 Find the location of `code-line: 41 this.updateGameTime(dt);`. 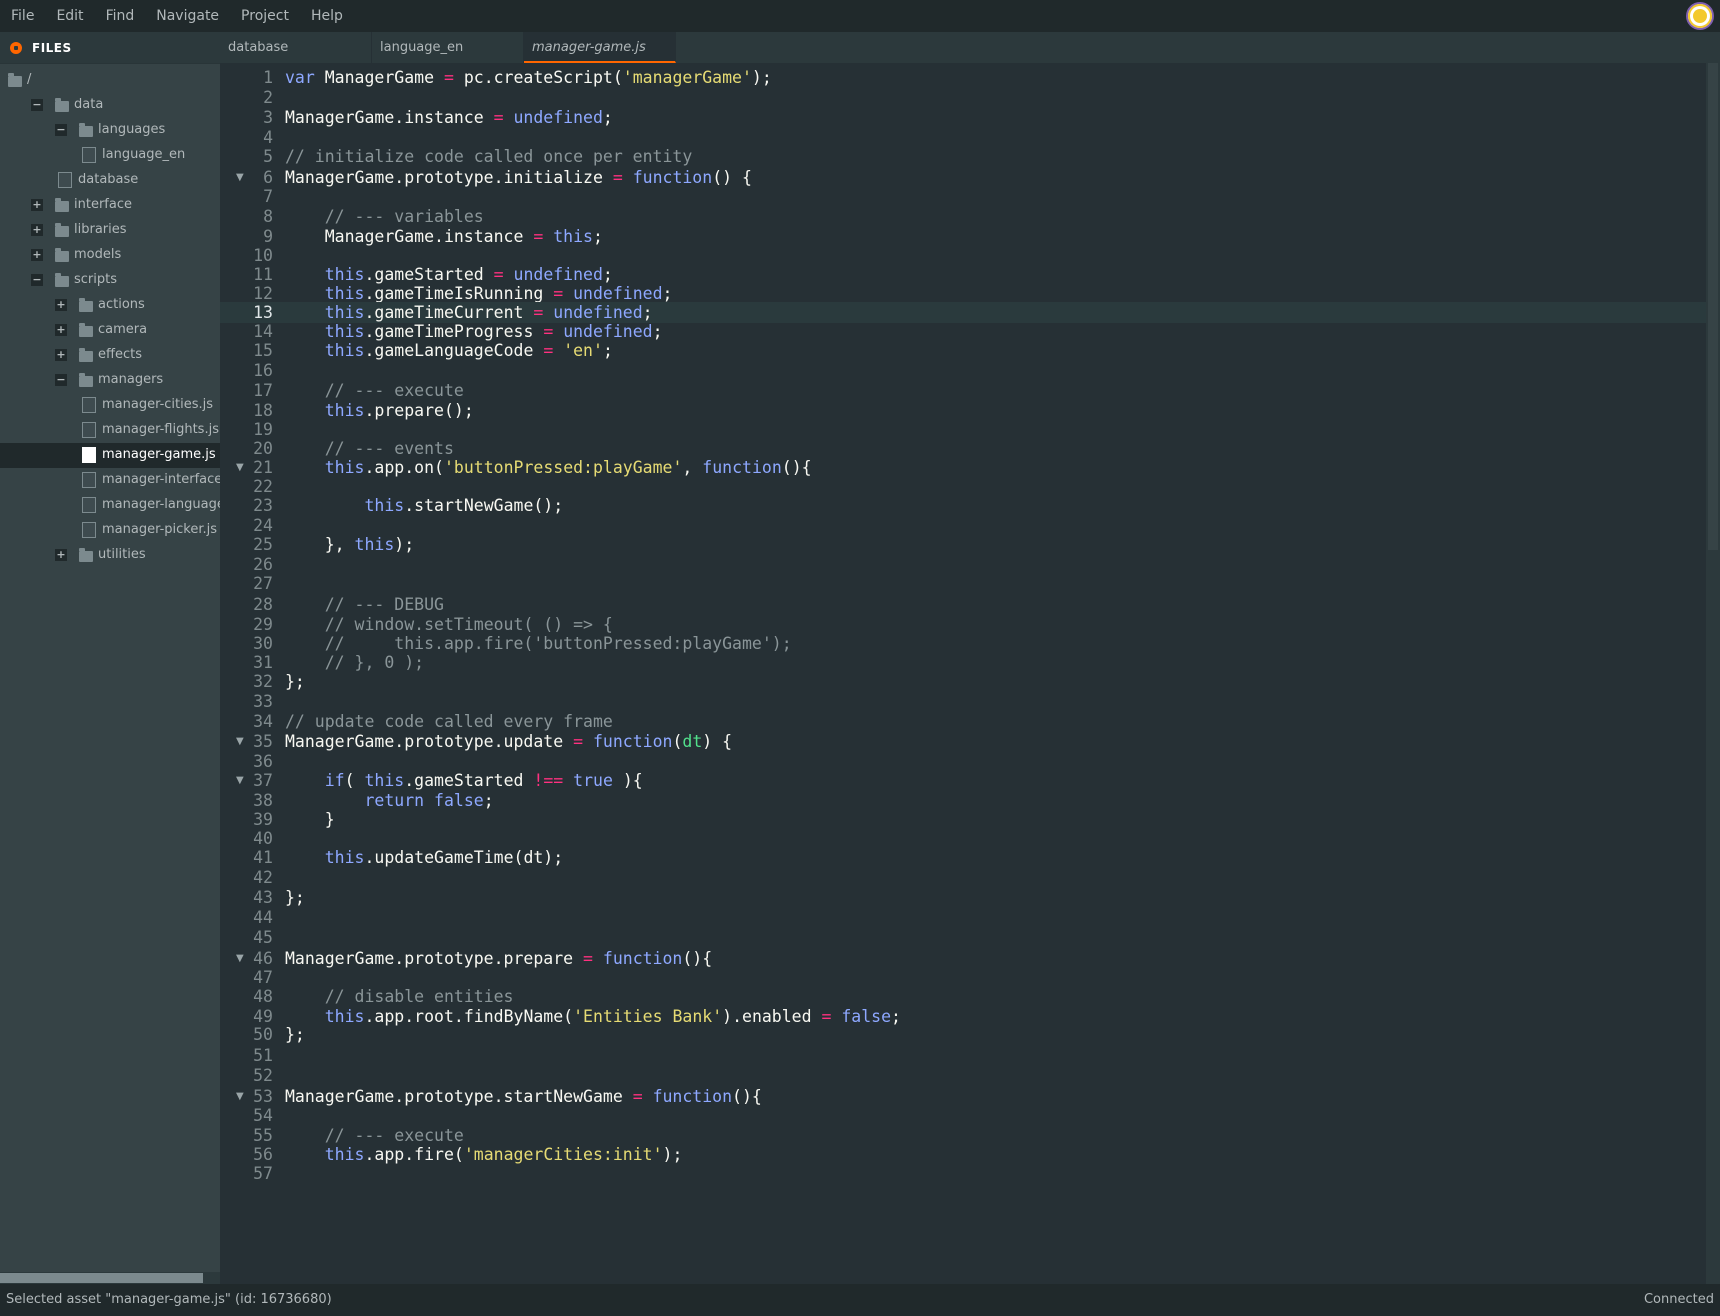

code-line: 41 this.updateGameTime(dt); is located at coordinates (963, 857).